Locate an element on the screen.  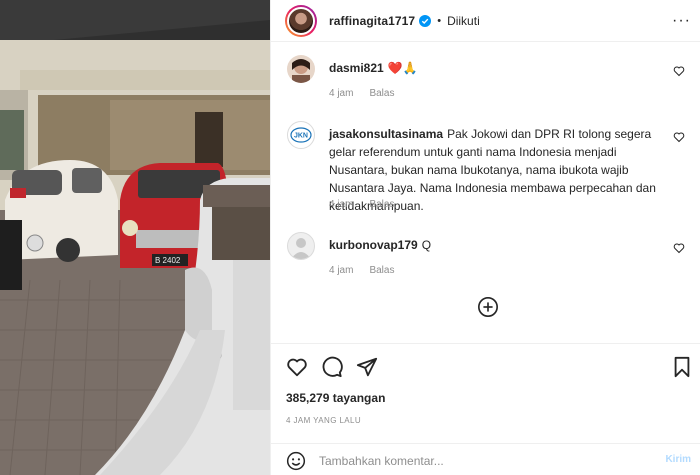
heart-icon is located at coordinates (297, 367).